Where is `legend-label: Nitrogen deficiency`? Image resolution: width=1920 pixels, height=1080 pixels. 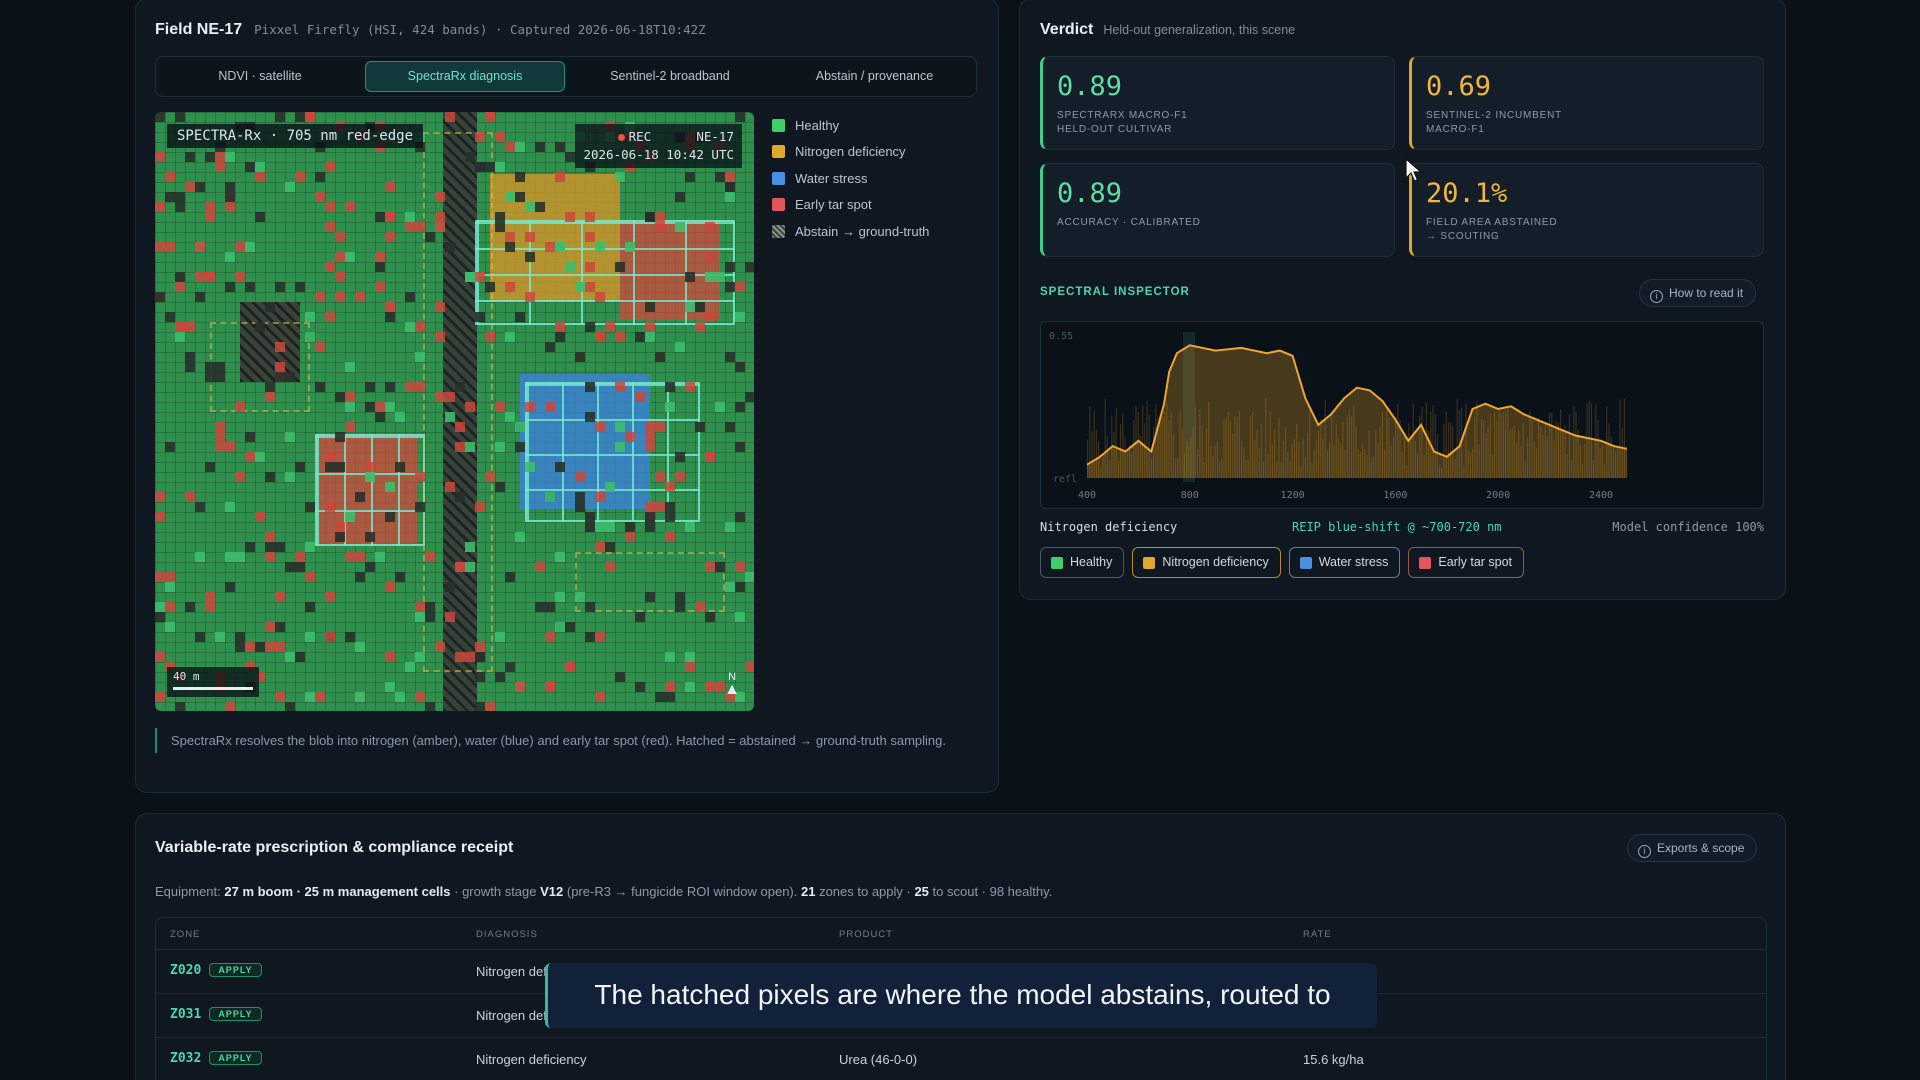
legend-label: Nitrogen deficiency is located at coordinates (850, 152).